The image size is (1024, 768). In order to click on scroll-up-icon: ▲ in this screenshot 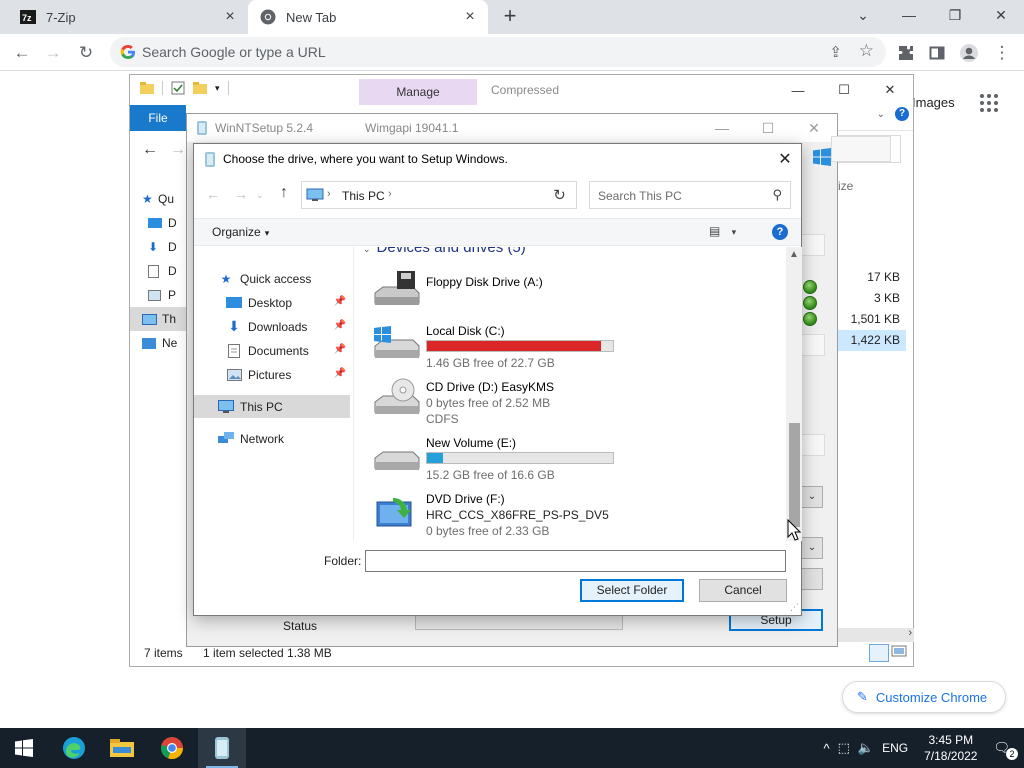, I will do `click(794, 254)`.